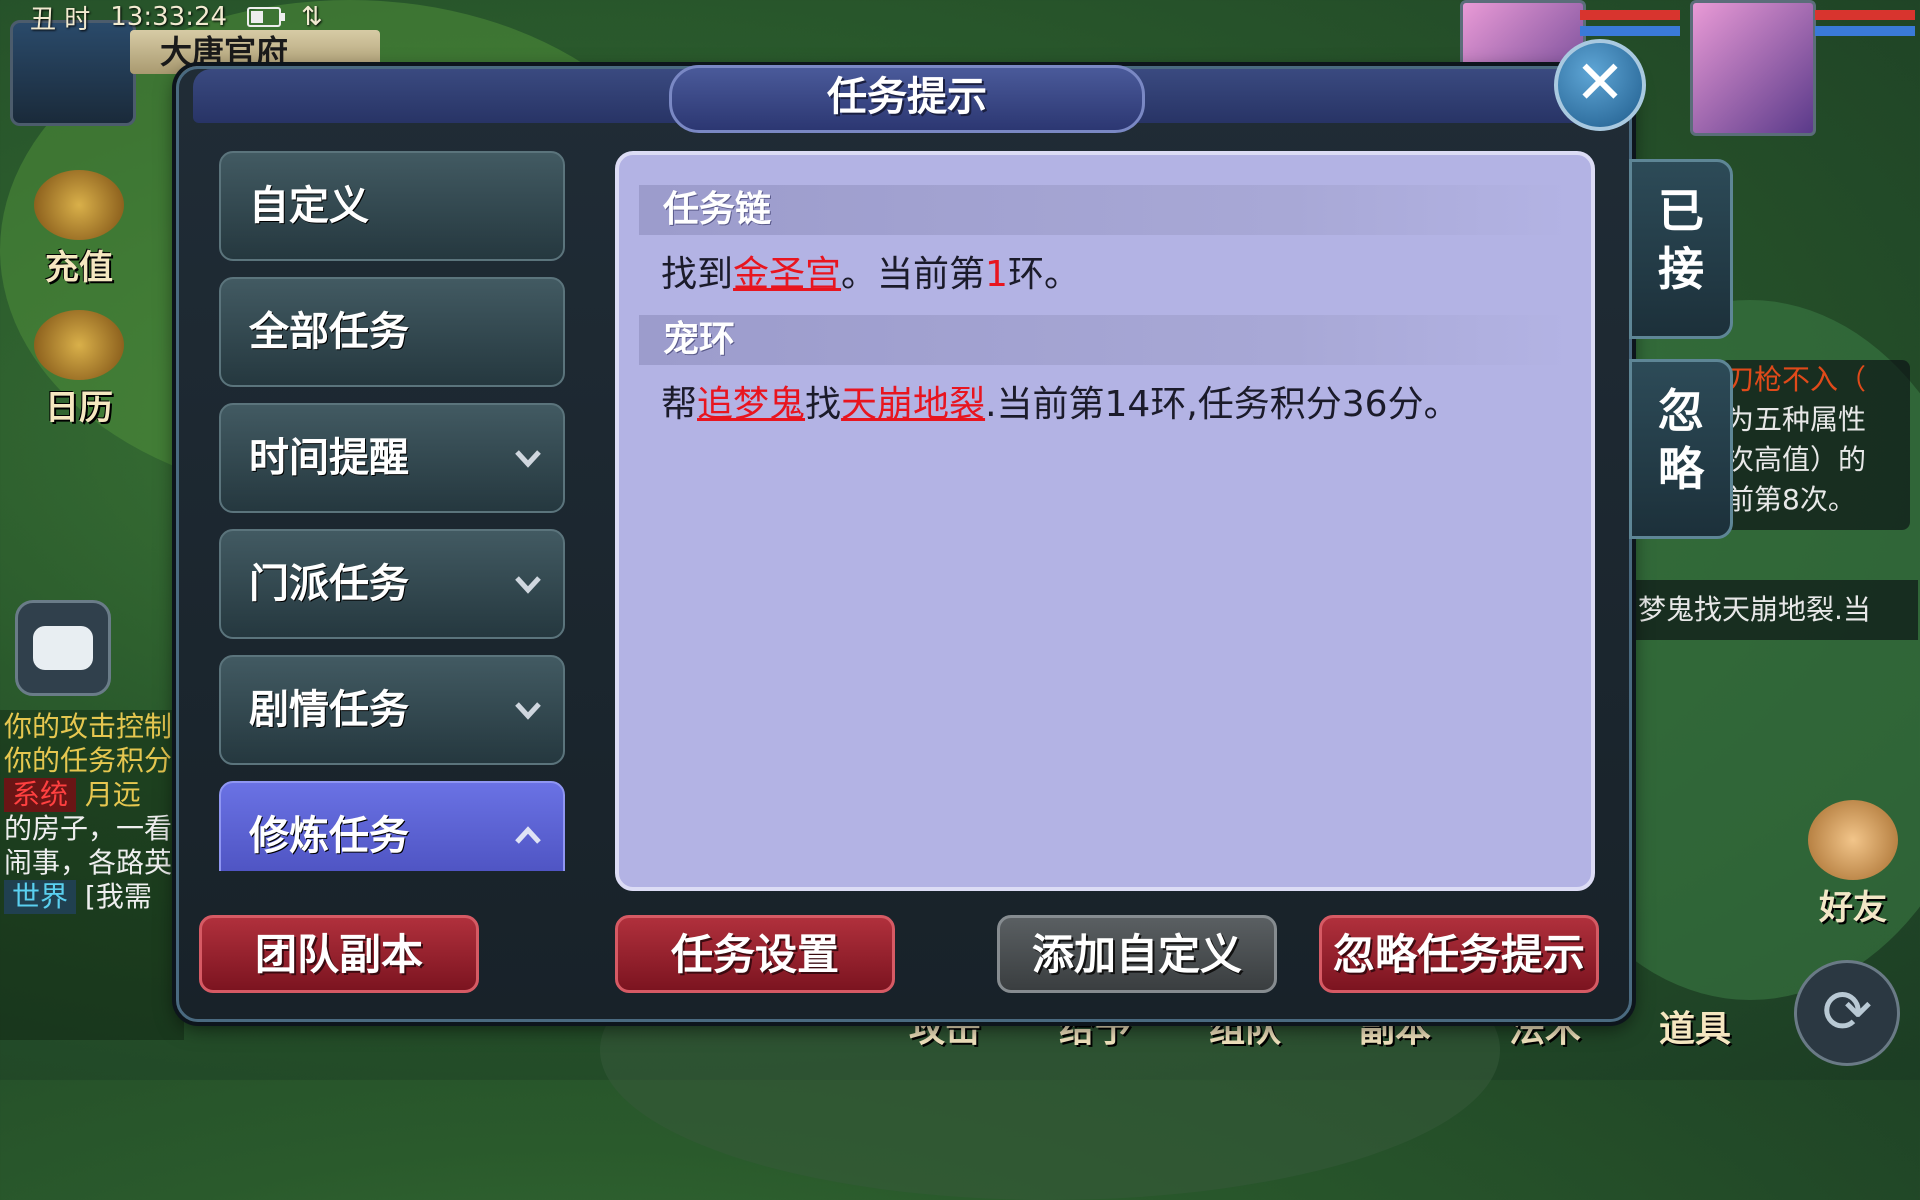 Image resolution: width=1920 pixels, height=1200 pixels. I want to click on chat-line: 你的攻击控制, so click(88, 726).